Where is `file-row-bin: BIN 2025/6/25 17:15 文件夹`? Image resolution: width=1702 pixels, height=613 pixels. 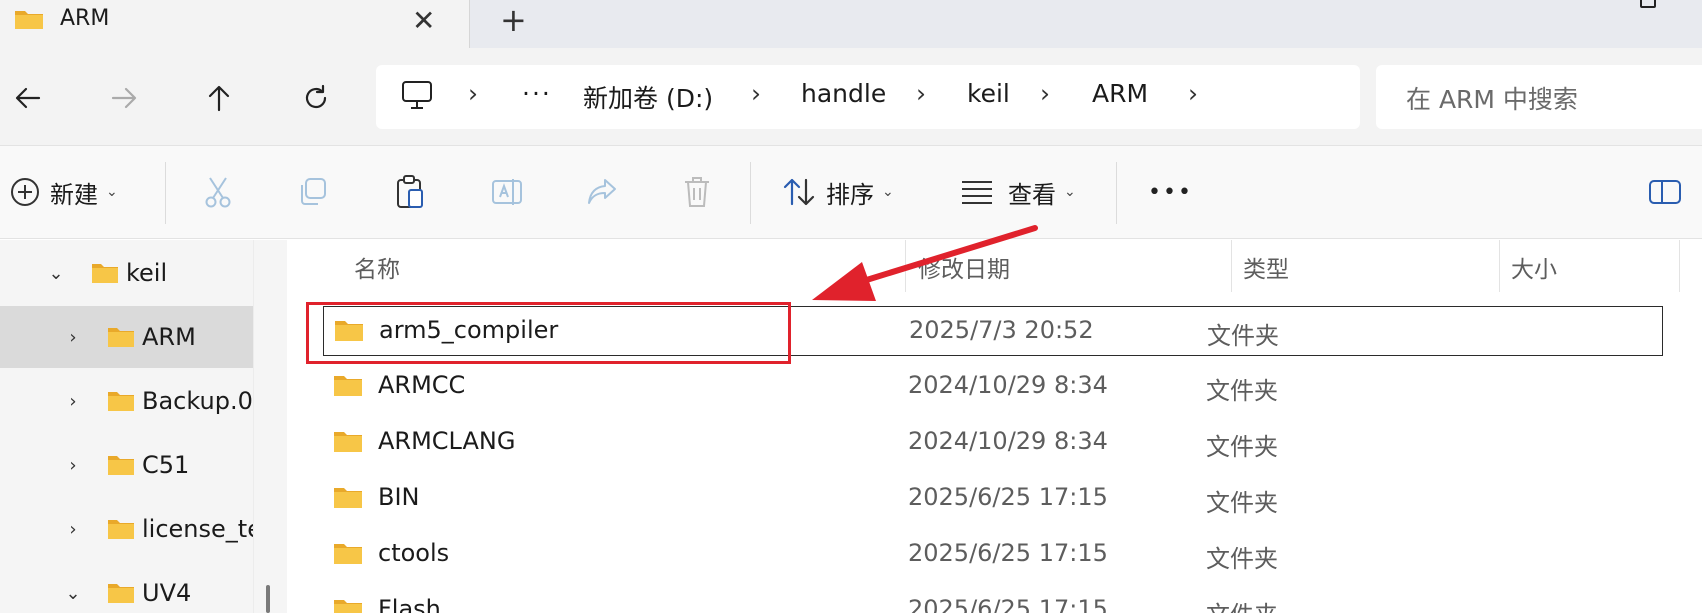 file-row-bin: BIN 2025/6/25 17:15 文件夹 is located at coordinates (993, 499).